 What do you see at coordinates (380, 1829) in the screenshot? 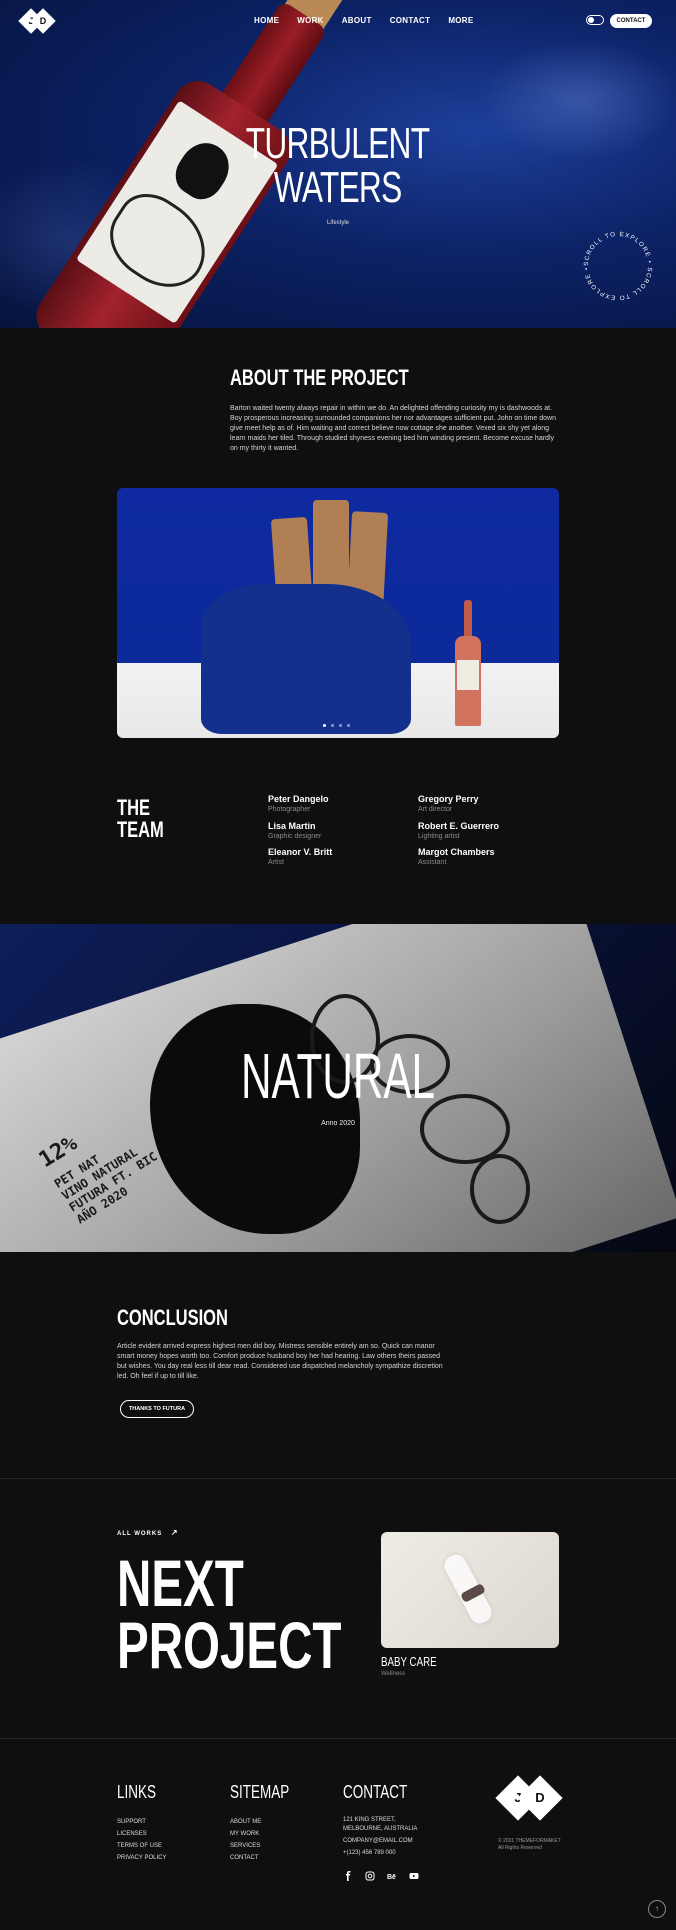
I see `address-line: MELBOURNE, AUSTRALIA` at bounding box center [380, 1829].